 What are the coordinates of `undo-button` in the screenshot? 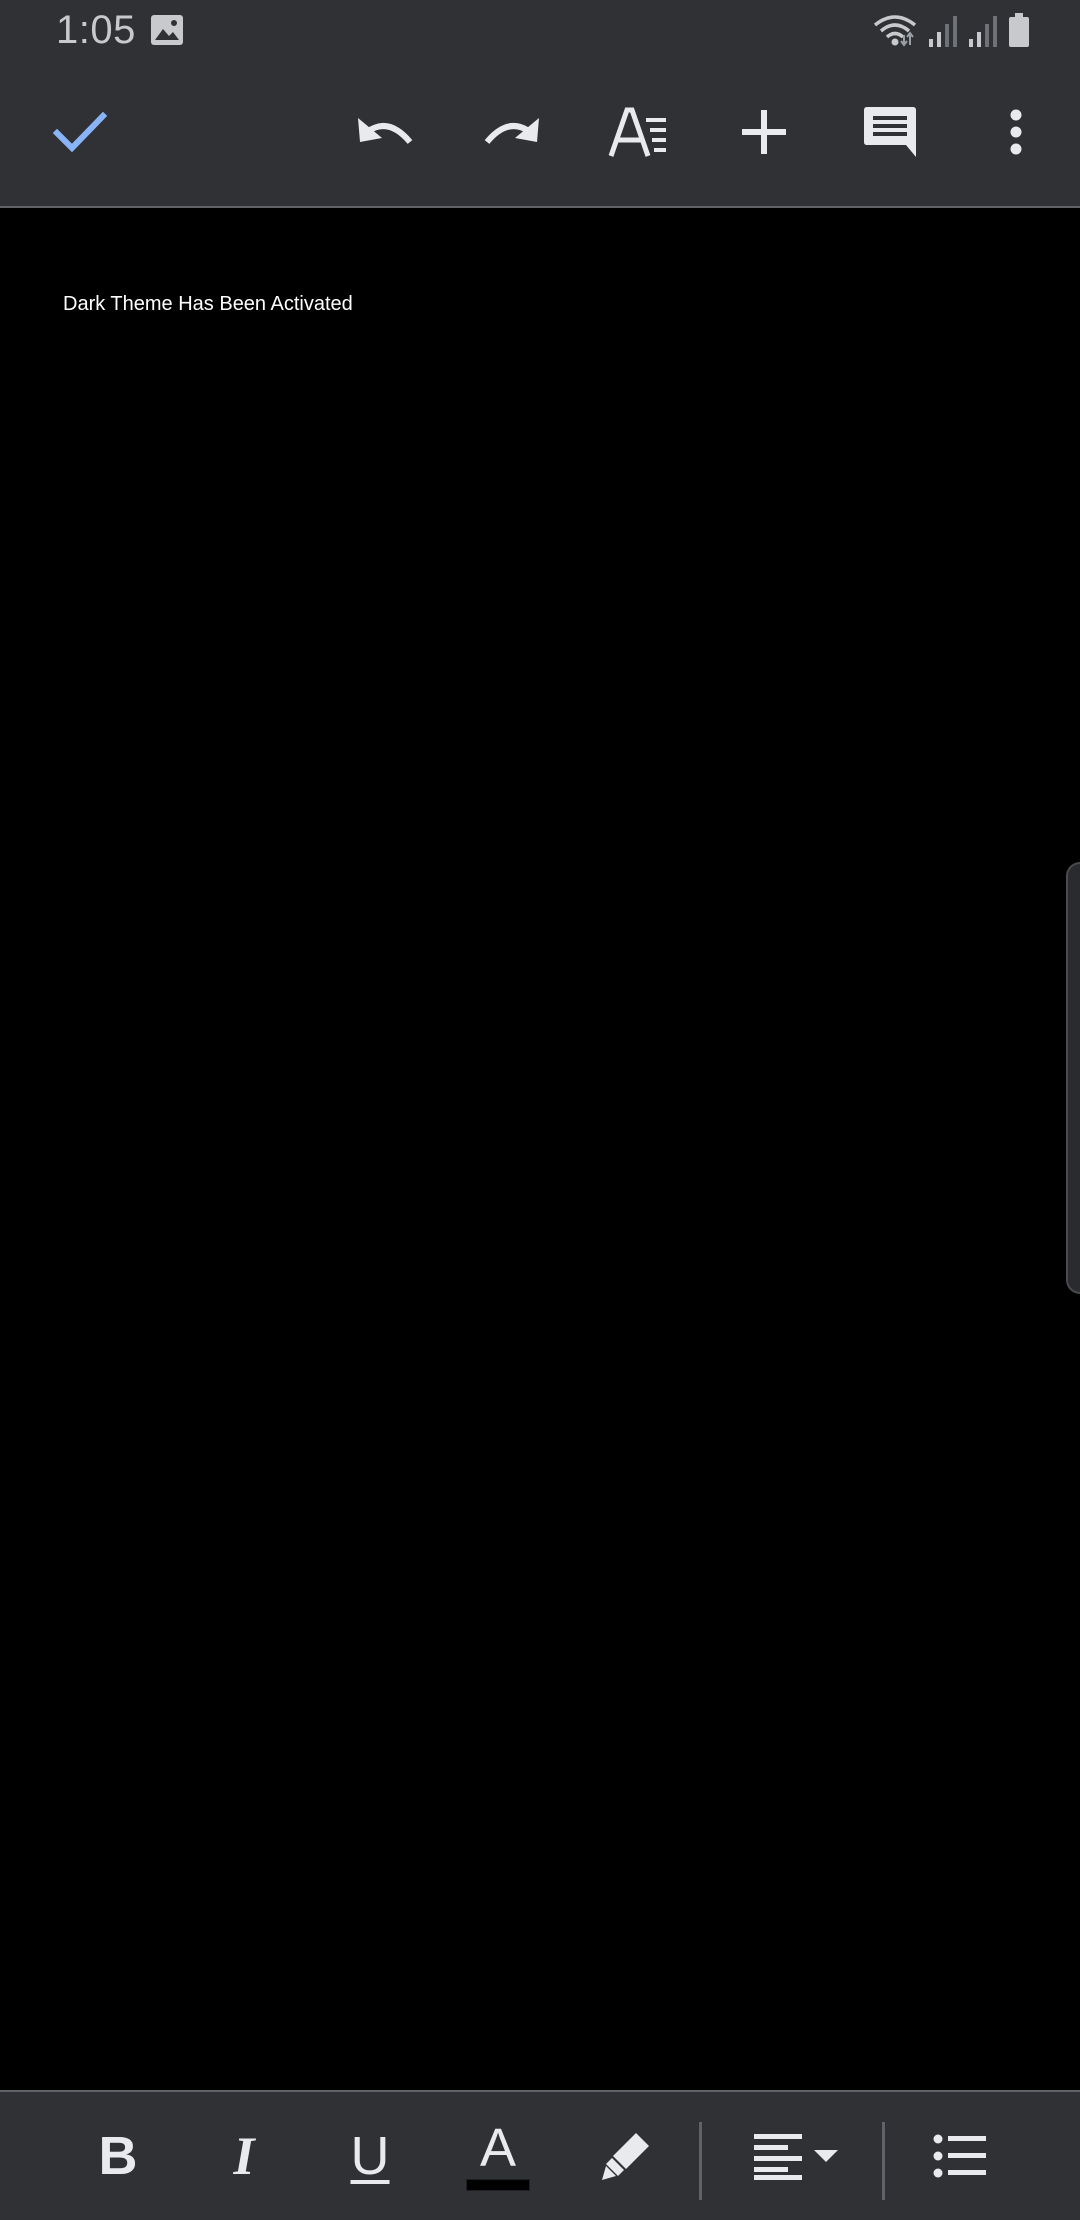 It's located at (386, 132).